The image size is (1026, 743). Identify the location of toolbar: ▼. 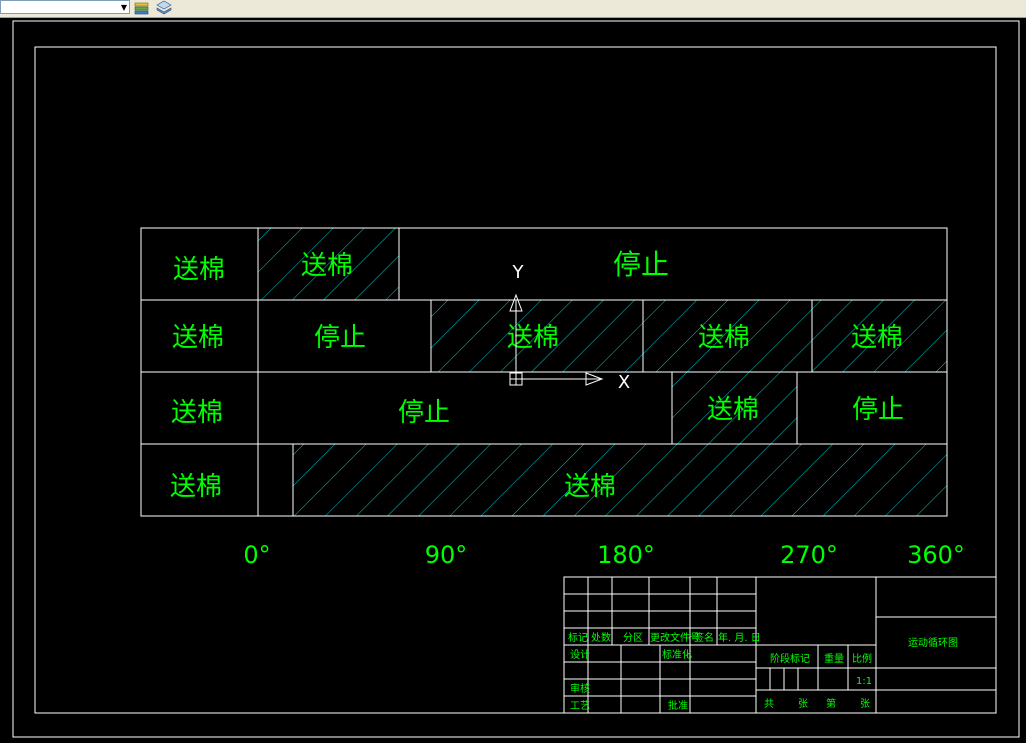
(513, 9).